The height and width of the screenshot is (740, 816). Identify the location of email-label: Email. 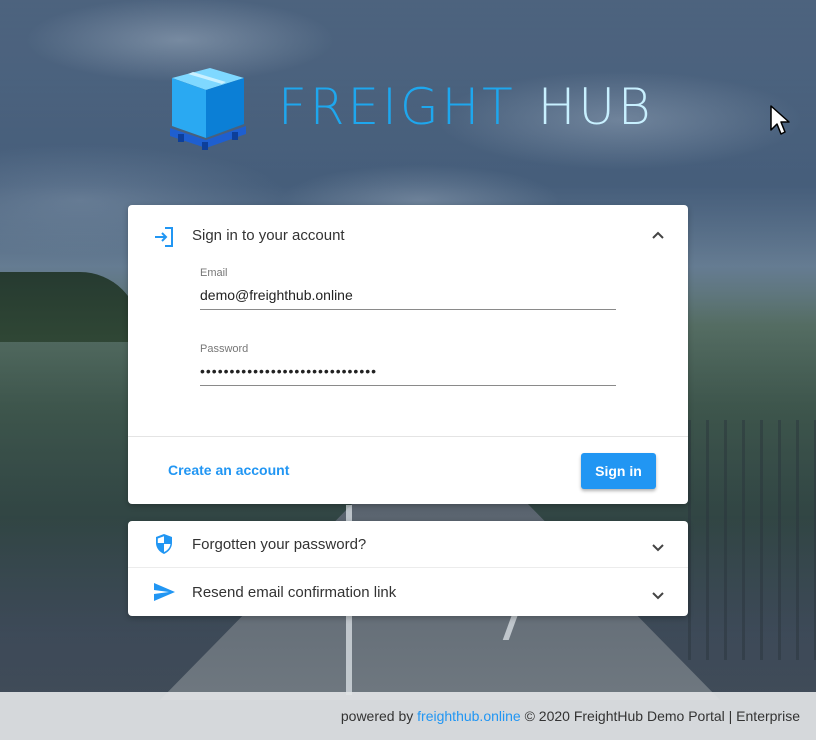
(214, 273).